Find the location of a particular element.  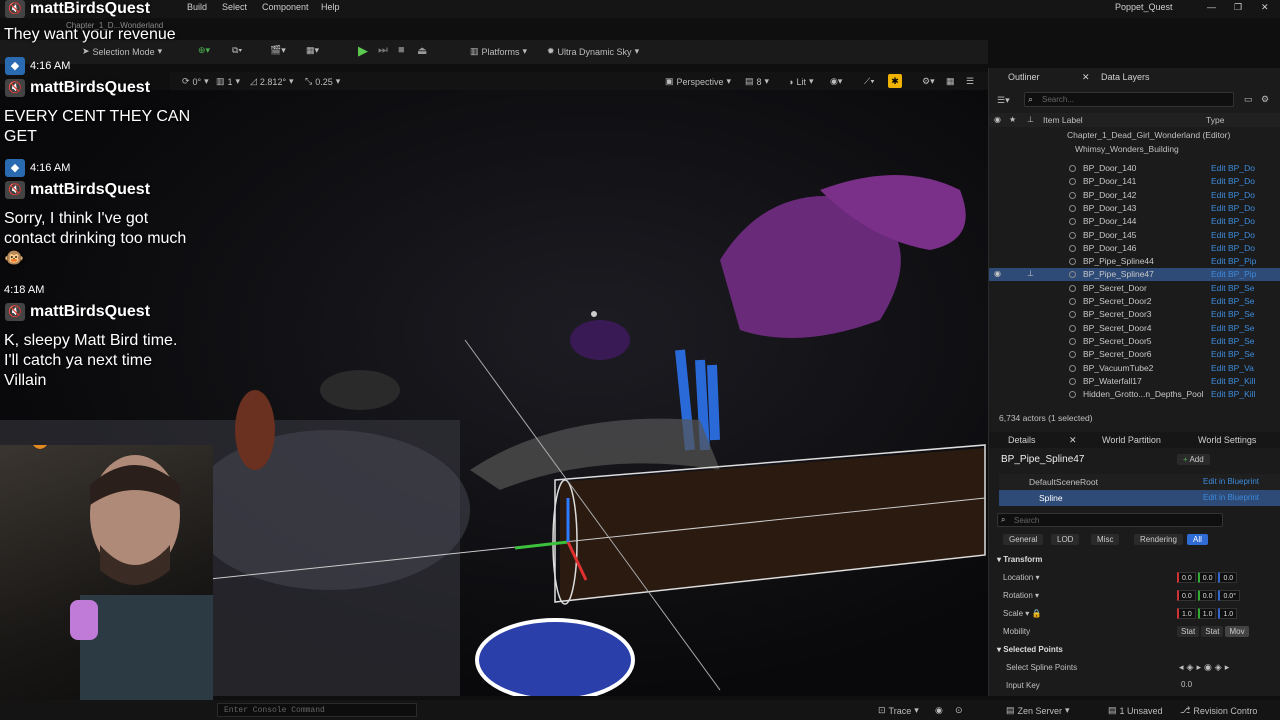

minimize-icon: — is located at coordinates (1211, 7).